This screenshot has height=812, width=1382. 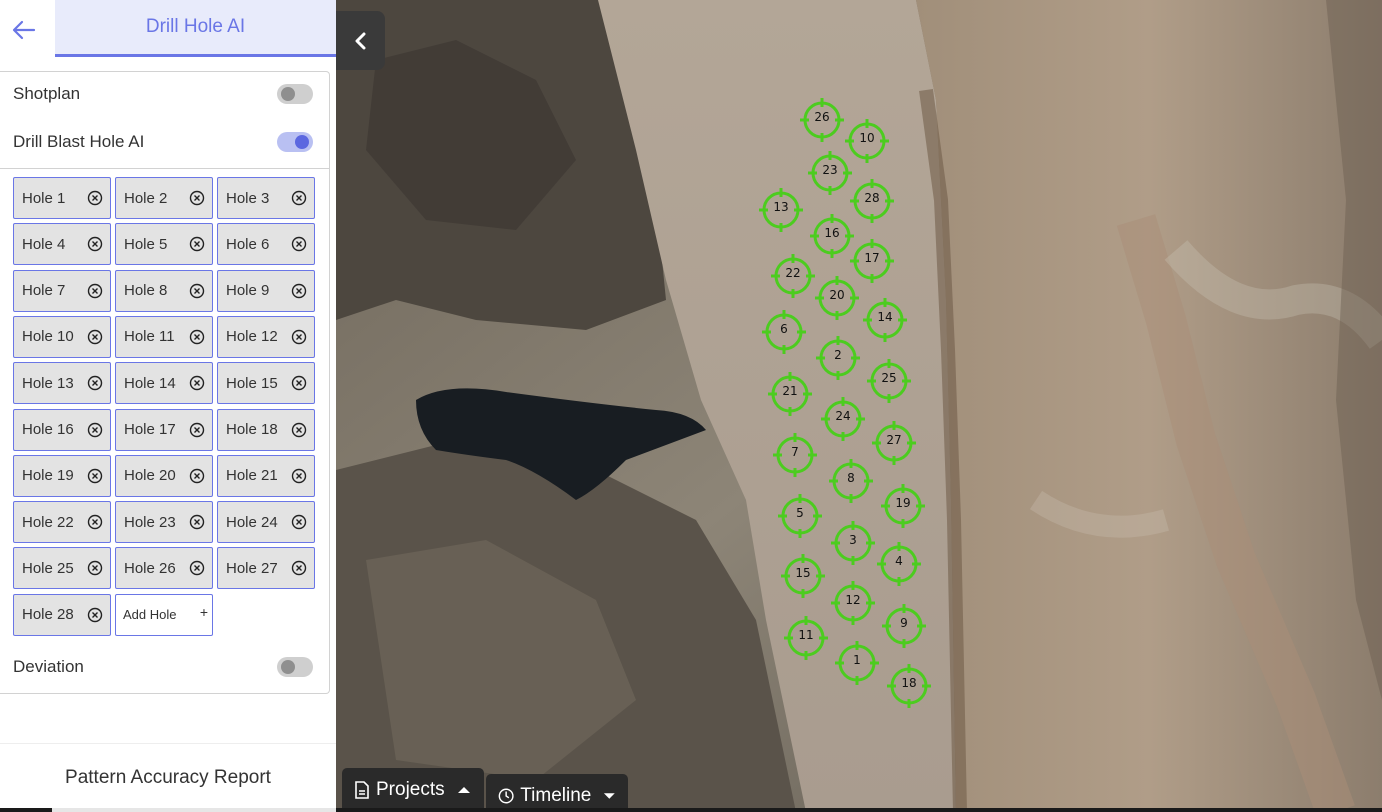 What do you see at coordinates (62, 614) in the screenshot?
I see `hole-chip: Hole 28` at bounding box center [62, 614].